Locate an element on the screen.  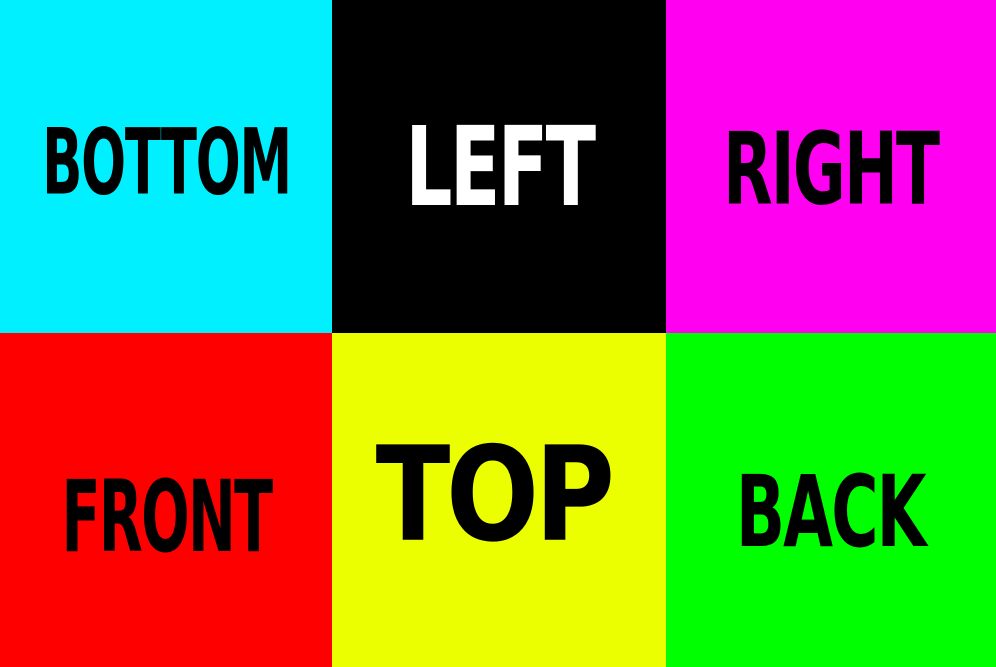
face-top-label: TOP is located at coordinates (495, 494).